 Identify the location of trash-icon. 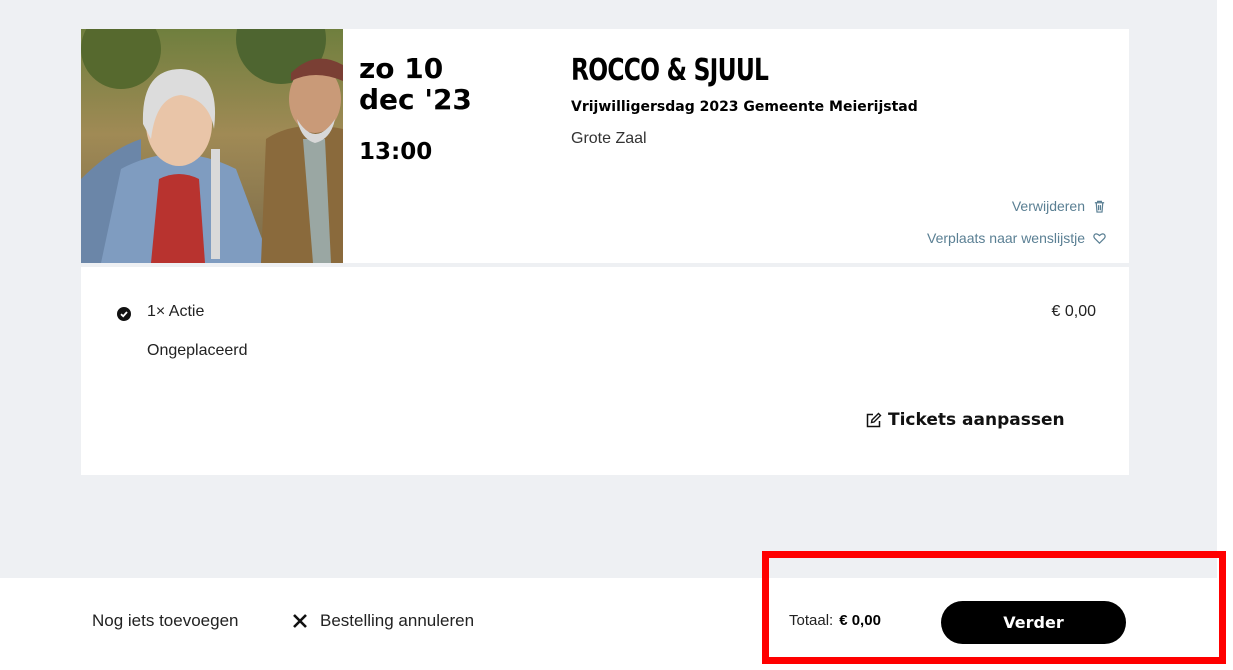
(1099, 206).